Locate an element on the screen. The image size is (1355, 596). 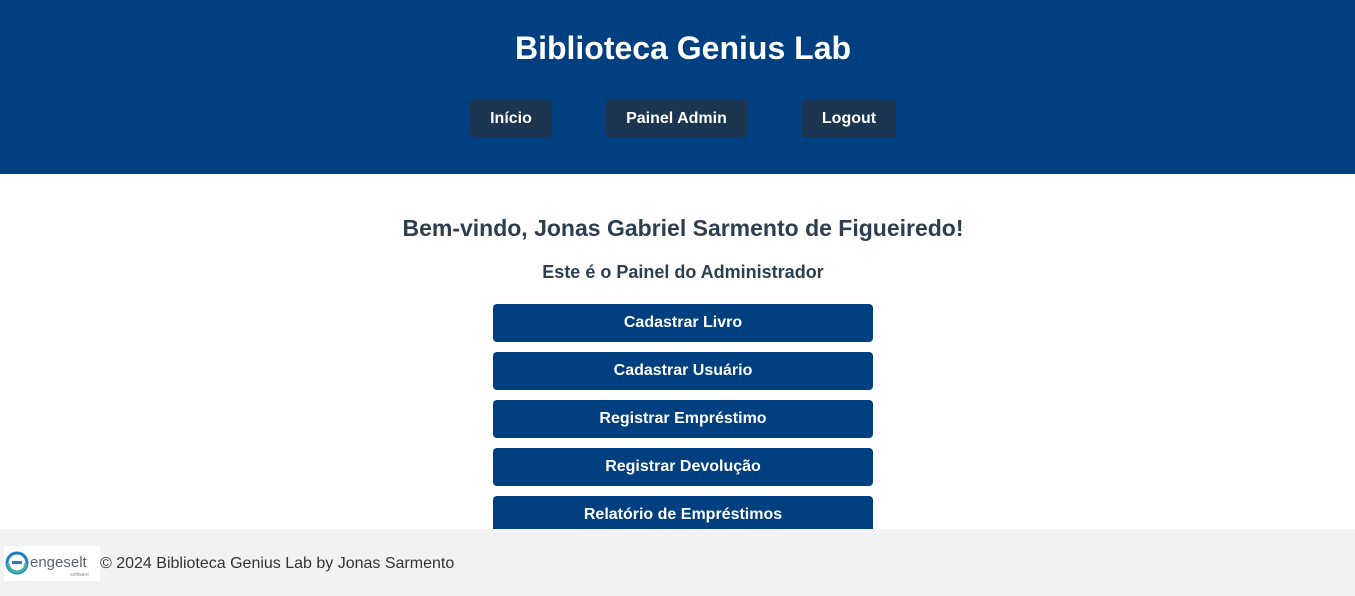
nav-logout-button: Logout is located at coordinates (849, 119).